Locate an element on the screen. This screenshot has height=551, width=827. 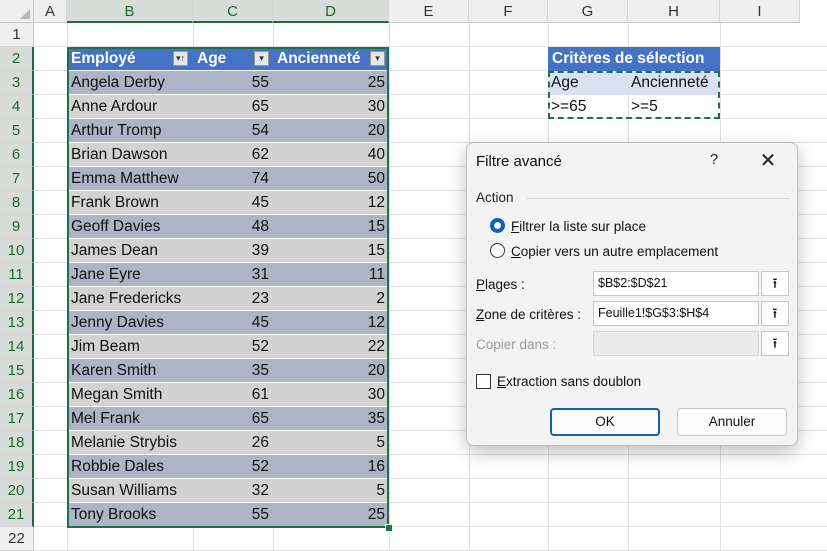
cancel-button: Annuler is located at coordinates (732, 422).